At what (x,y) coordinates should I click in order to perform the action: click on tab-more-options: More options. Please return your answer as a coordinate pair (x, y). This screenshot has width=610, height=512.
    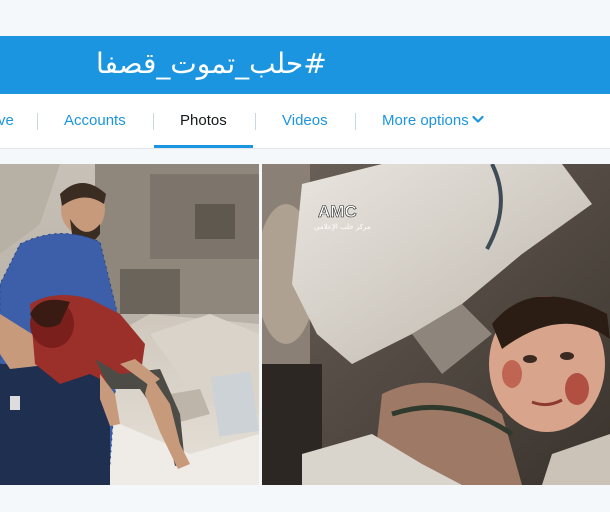
    Looking at the image, I should click on (433, 121).